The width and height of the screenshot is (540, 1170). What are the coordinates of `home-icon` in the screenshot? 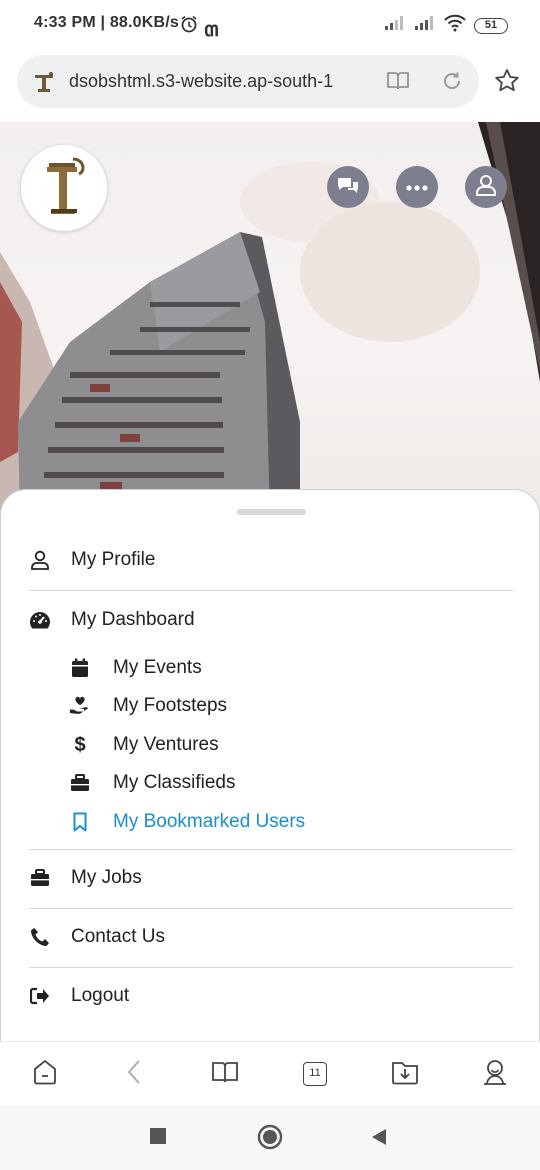 It's located at (45, 1074).